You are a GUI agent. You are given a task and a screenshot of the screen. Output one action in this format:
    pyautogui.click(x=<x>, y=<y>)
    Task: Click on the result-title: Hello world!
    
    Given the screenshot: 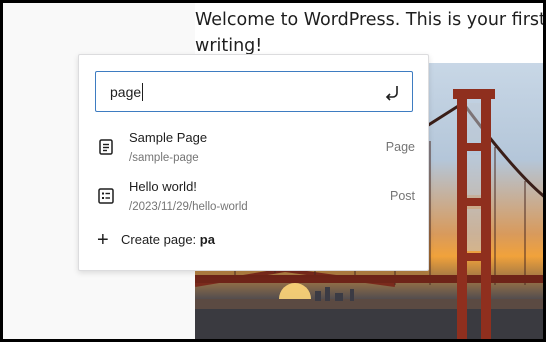 What is the action you would take?
    pyautogui.click(x=163, y=186)
    